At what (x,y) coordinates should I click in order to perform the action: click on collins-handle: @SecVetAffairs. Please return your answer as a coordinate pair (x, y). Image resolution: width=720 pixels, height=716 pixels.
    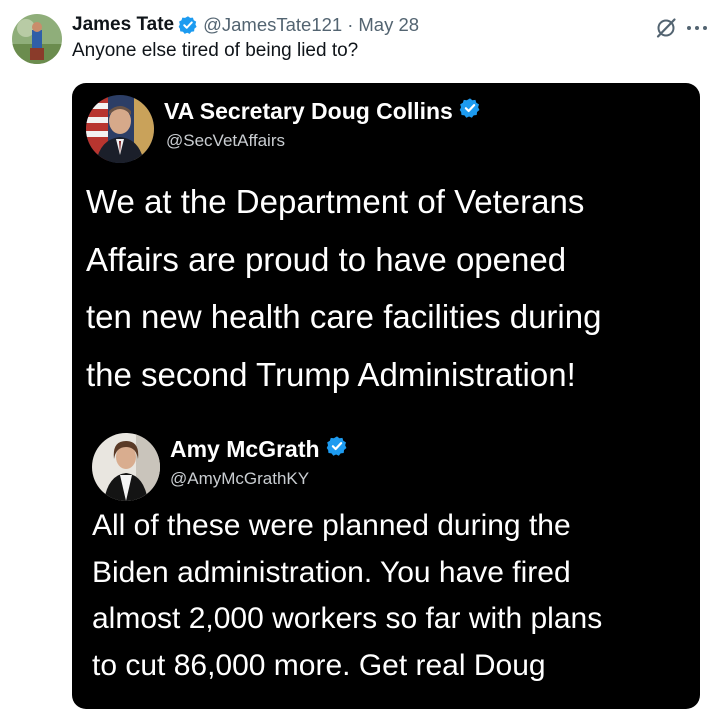
    Looking at the image, I should click on (225, 140).